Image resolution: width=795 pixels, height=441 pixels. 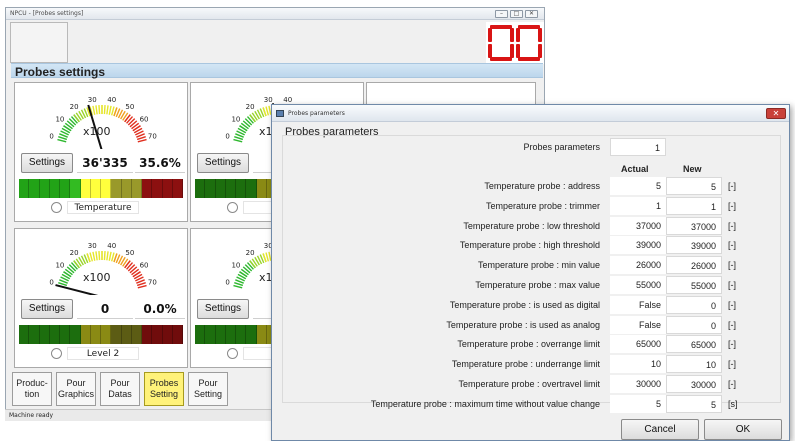 What do you see at coordinates (144, 120) in the screenshot?
I see `gauge-scale-label: 60` at bounding box center [144, 120].